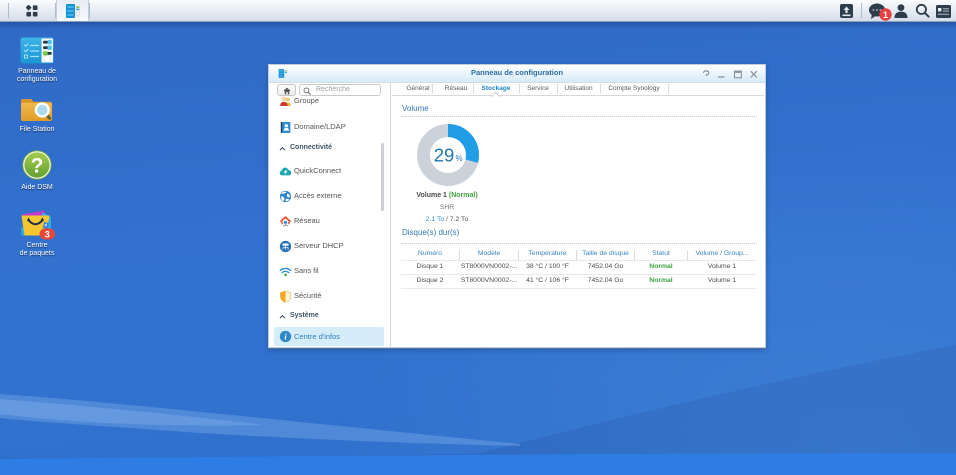 This screenshot has width=956, height=475. I want to click on svg-text: 29, so click(444, 154).